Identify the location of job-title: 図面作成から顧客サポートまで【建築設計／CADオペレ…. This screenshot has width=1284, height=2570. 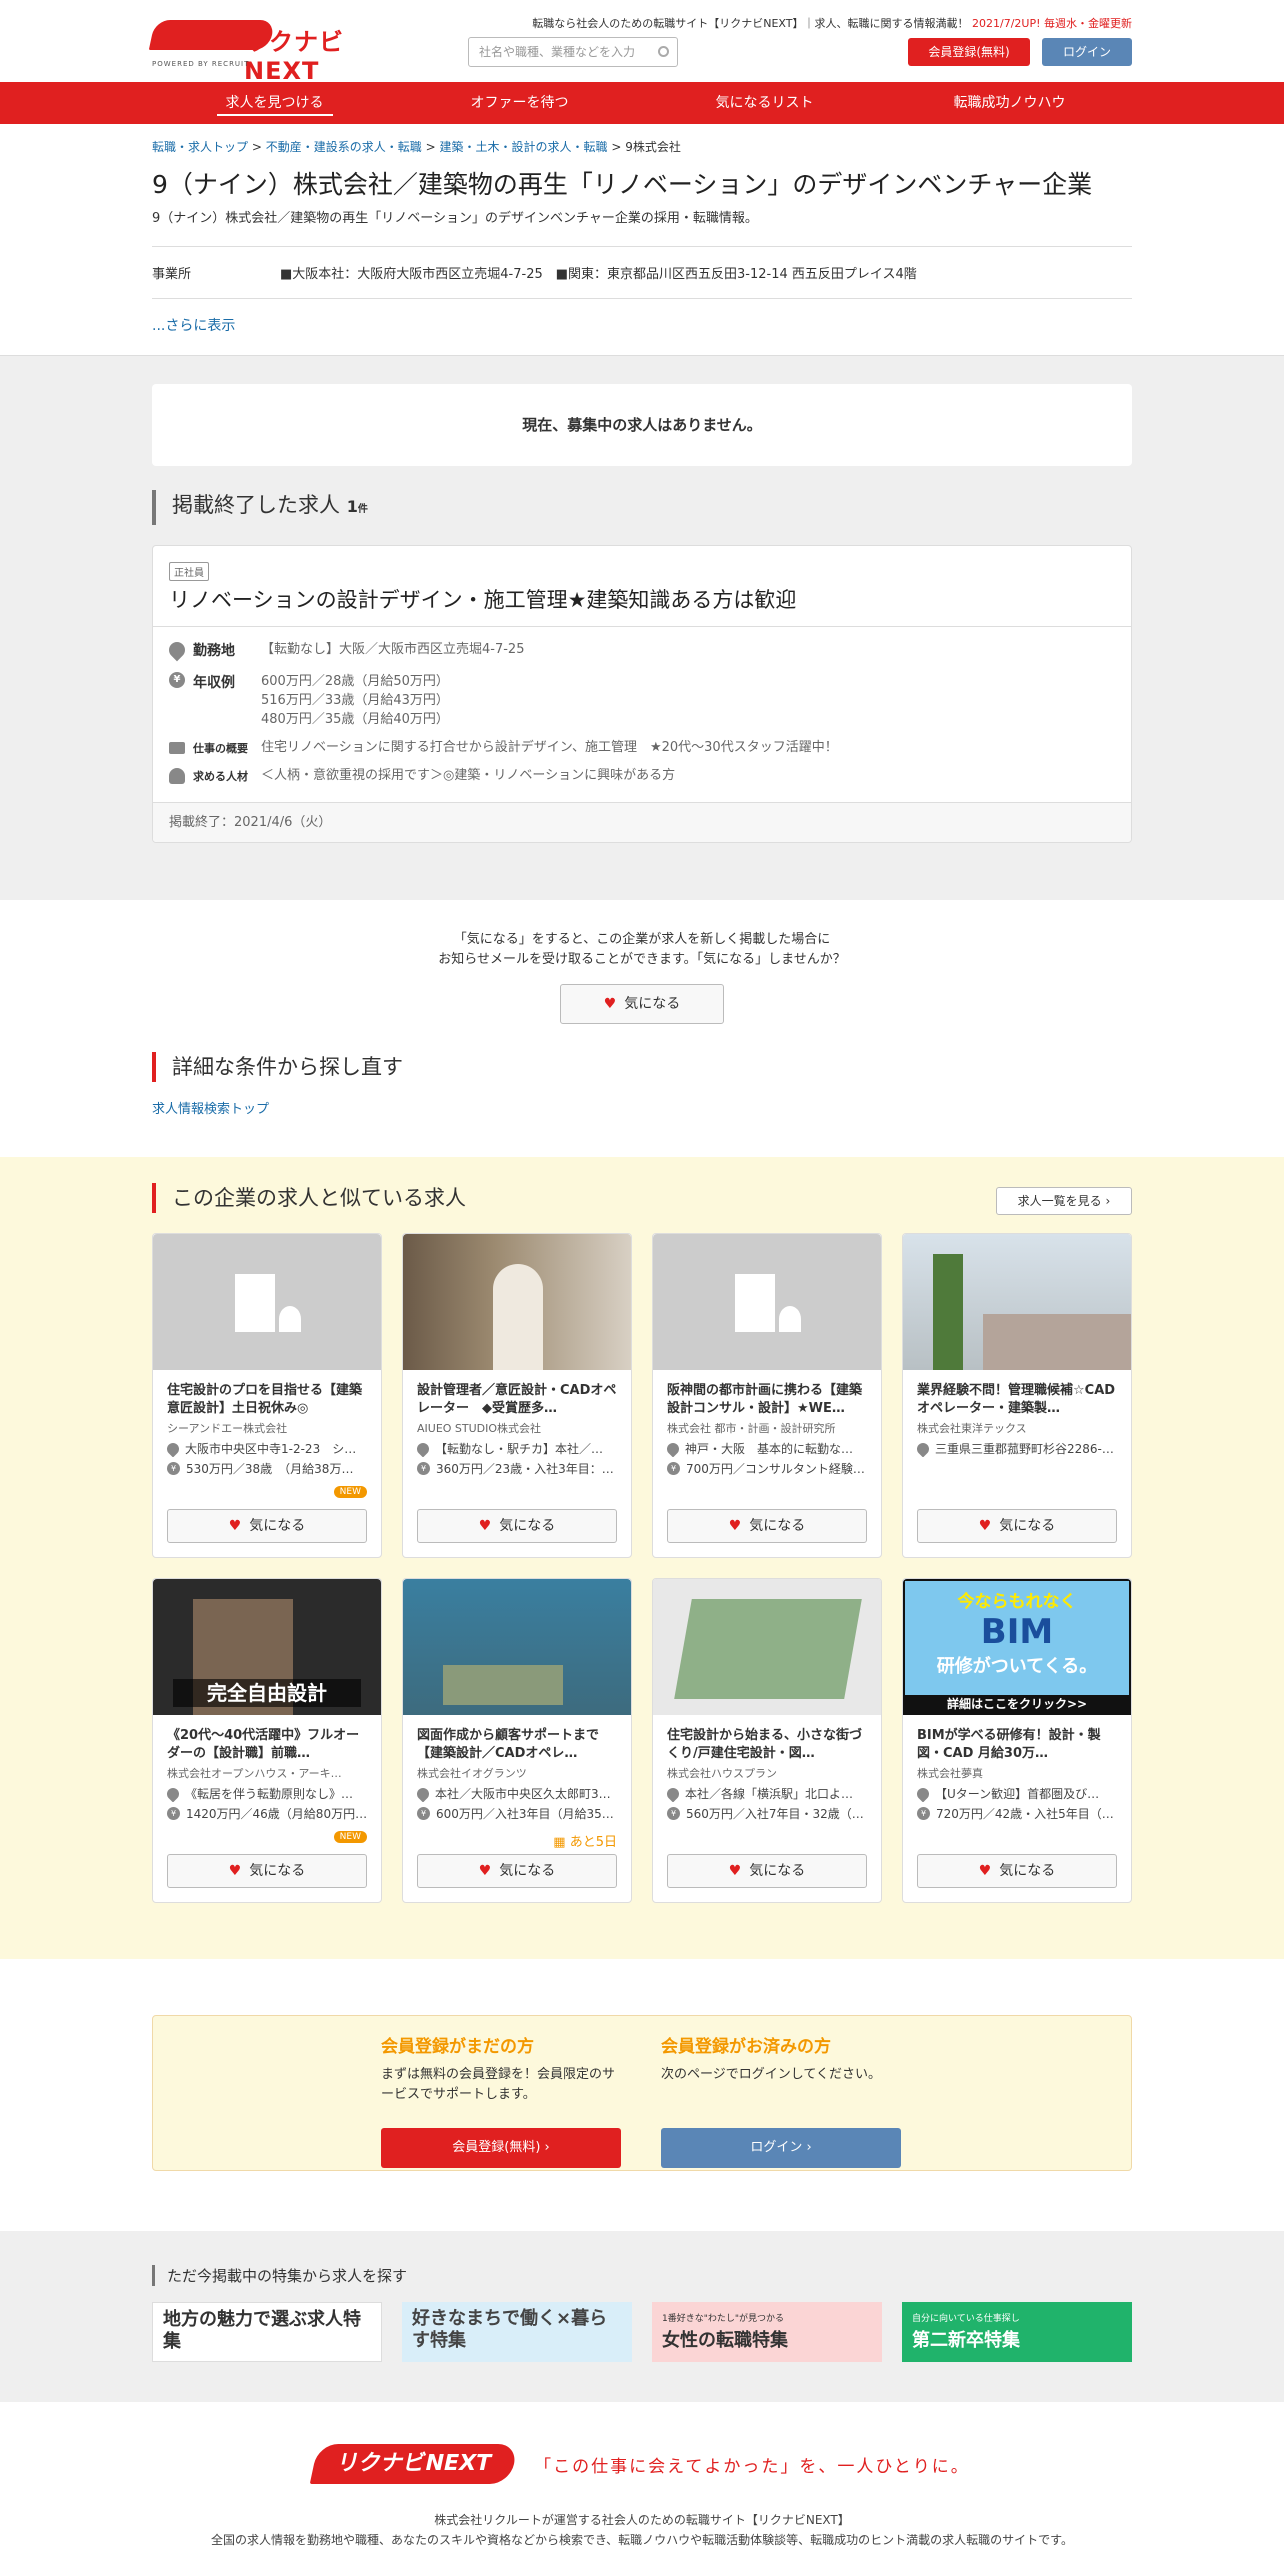
(517, 1745).